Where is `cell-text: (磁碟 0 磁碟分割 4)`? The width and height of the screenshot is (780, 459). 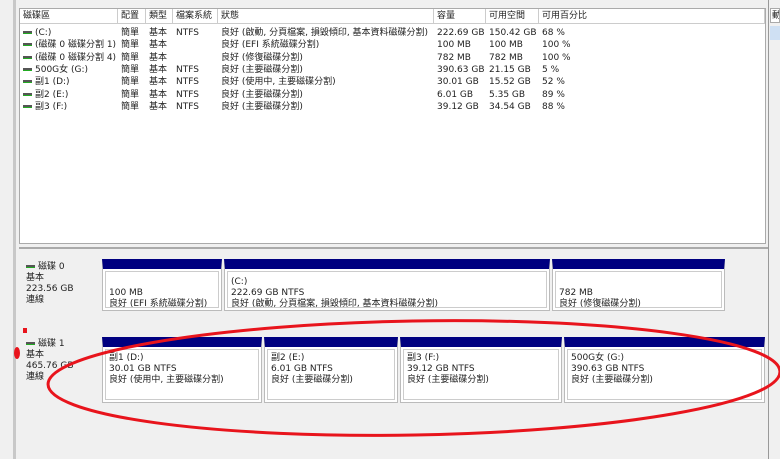 cell-text: (磁碟 0 磁碟分割 4) is located at coordinates (76, 57).